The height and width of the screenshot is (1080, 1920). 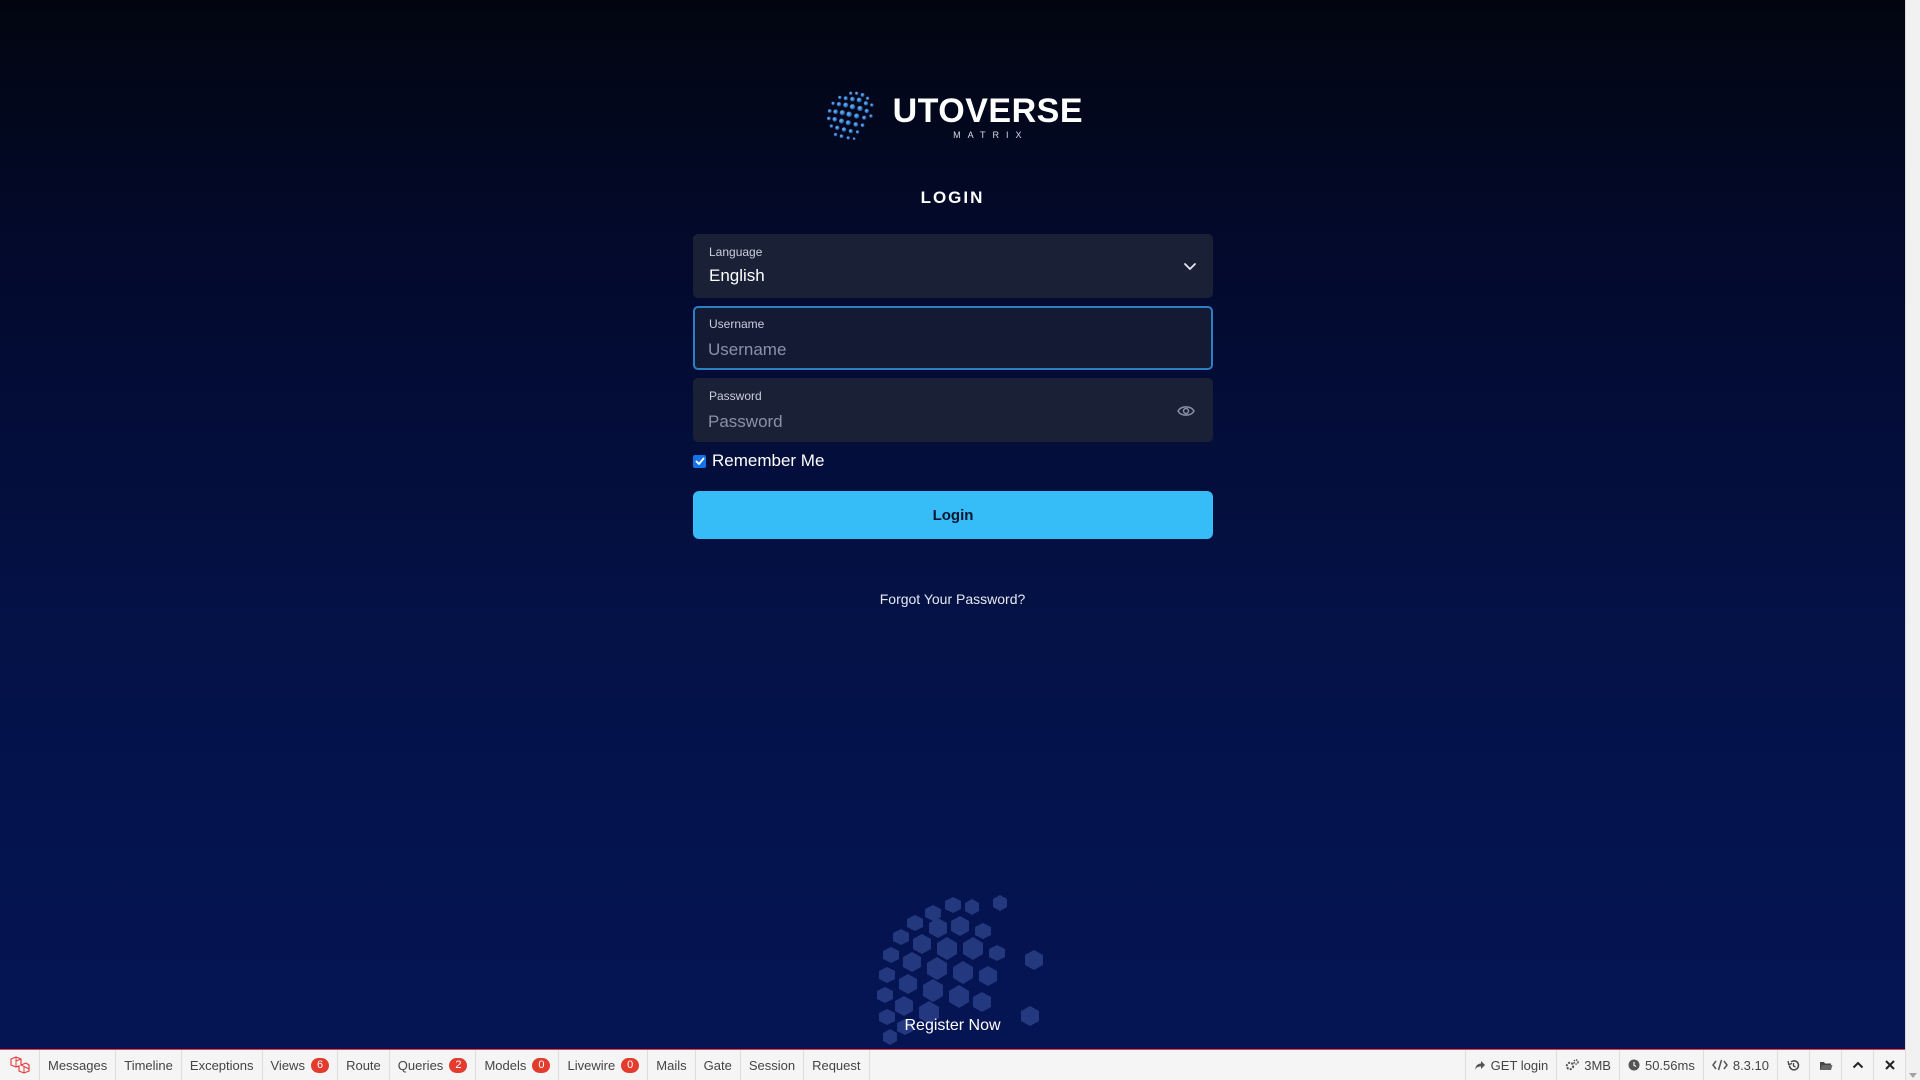 I want to click on debug-tab-label: Models, so click(x=505, y=1065).